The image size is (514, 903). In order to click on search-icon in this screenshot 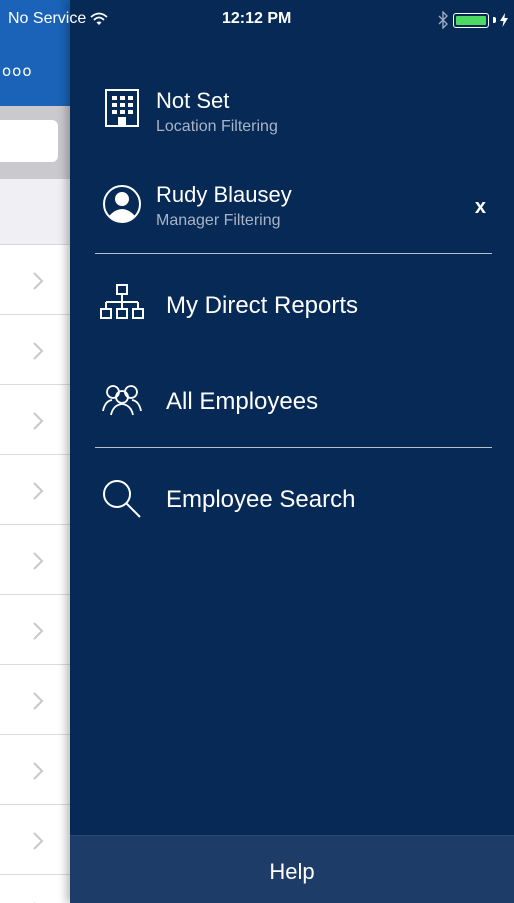, I will do `click(122, 499)`.